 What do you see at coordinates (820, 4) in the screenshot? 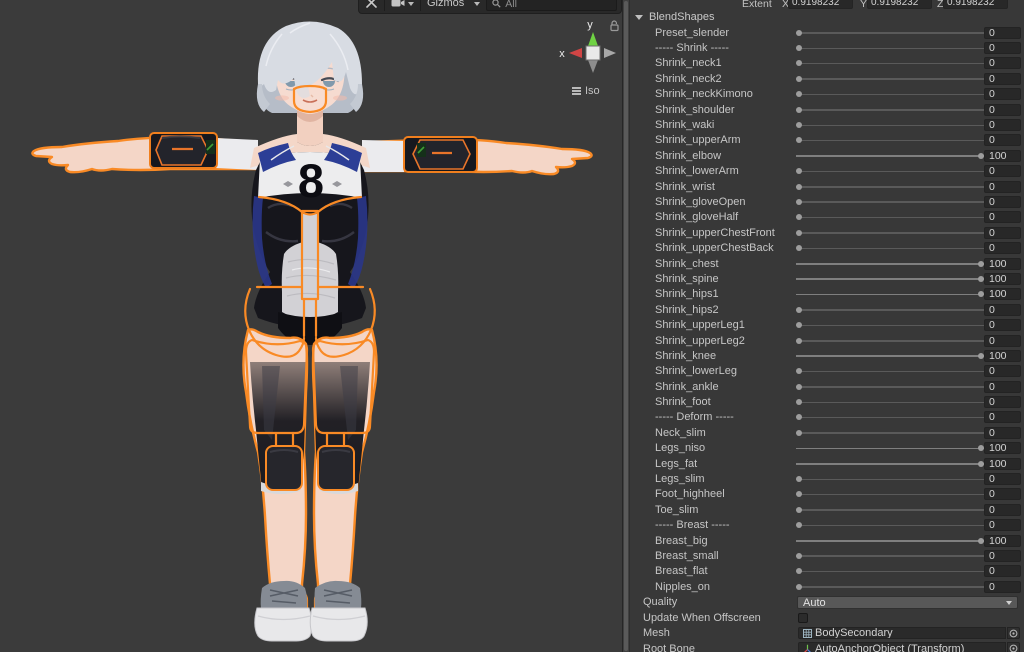
I see `extent-x-field: 0.9198232` at bounding box center [820, 4].